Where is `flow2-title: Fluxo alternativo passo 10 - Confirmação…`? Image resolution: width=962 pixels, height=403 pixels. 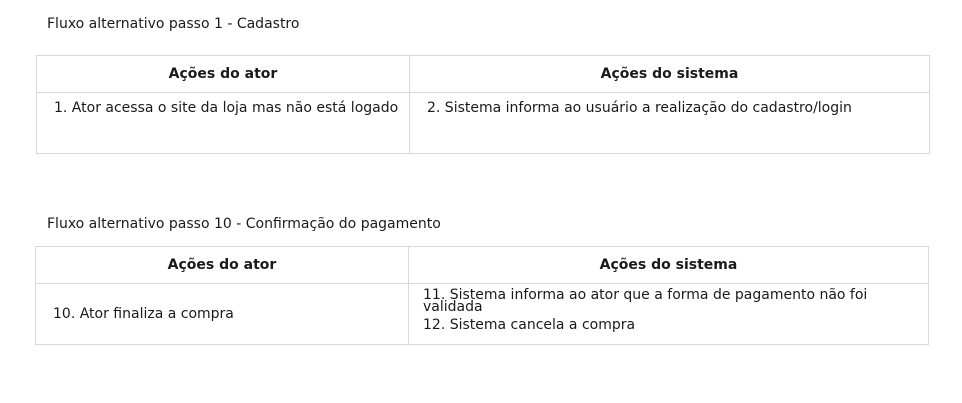
flow2-title: Fluxo alternativo passo 10 - Confirmação… is located at coordinates (244, 224).